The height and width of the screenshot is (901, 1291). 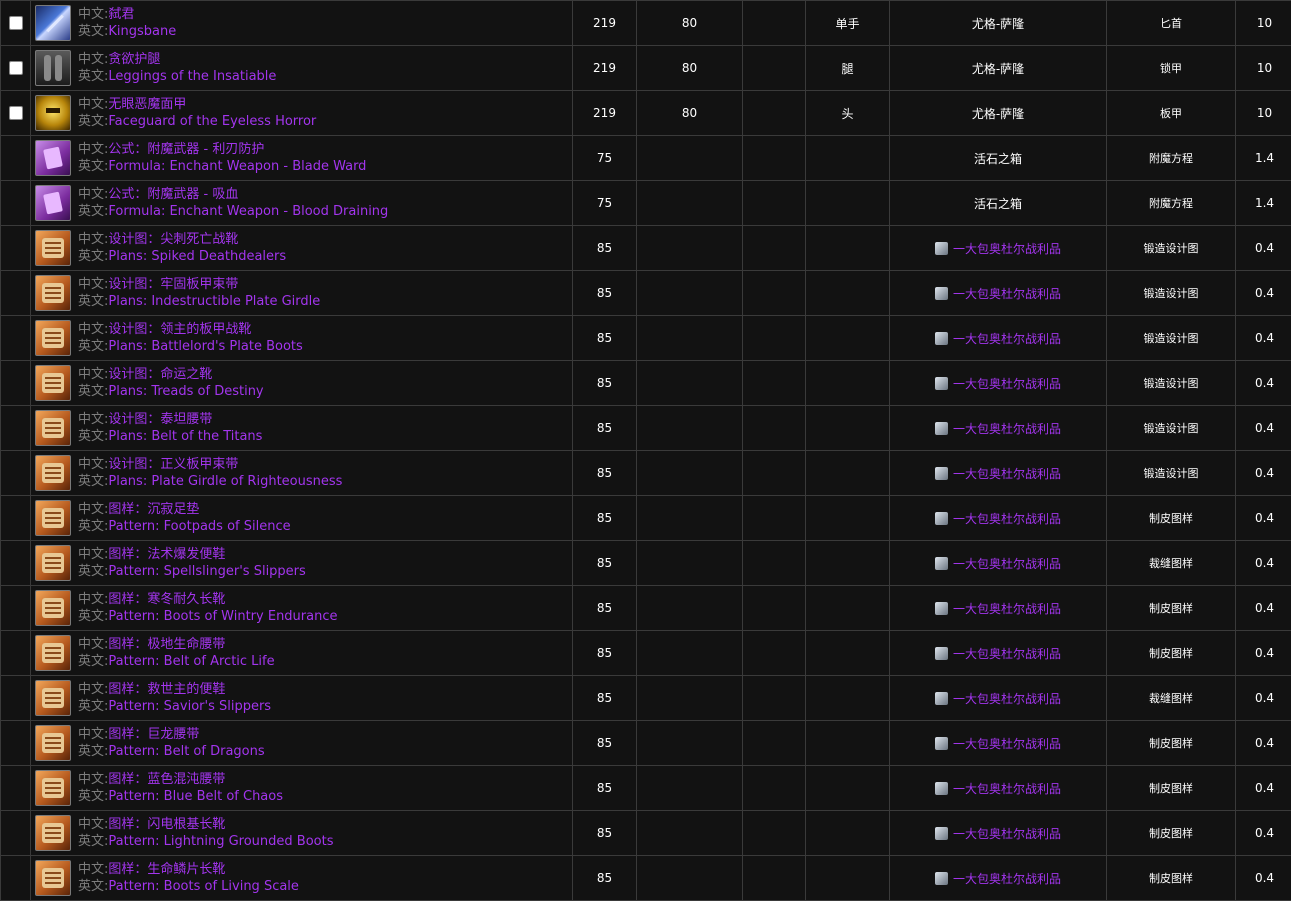 I want to click on leggings-icon, so click(x=53, y=68).